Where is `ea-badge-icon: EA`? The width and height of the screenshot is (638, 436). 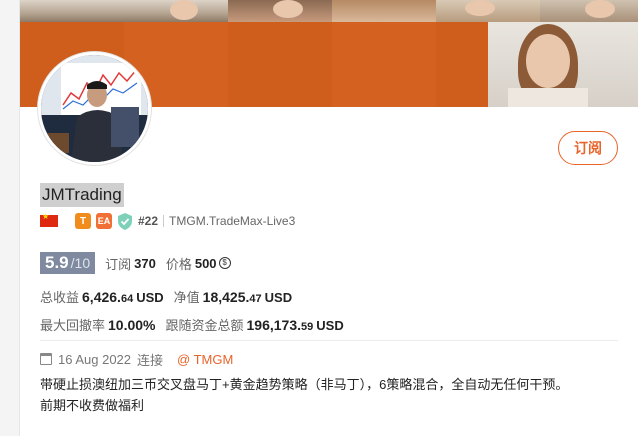
ea-badge-icon: EA is located at coordinates (104, 221).